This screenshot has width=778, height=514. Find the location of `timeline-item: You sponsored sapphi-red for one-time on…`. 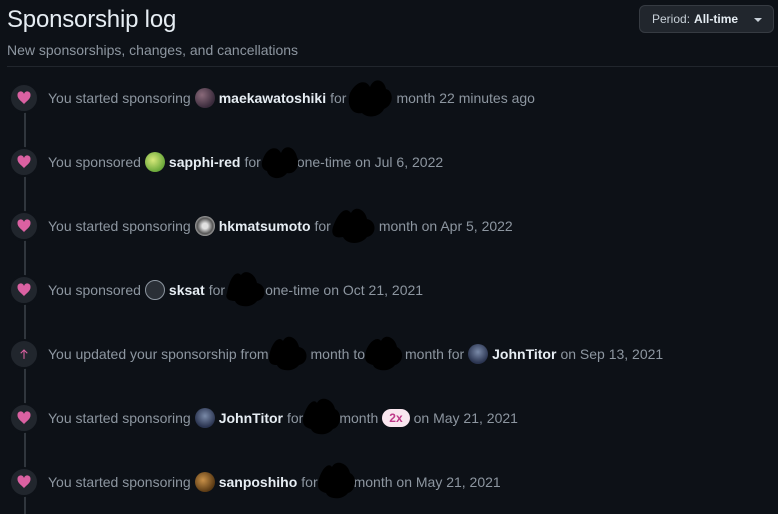

timeline-item: You sponsored sapphi-red for one-time on… is located at coordinates (226, 162).